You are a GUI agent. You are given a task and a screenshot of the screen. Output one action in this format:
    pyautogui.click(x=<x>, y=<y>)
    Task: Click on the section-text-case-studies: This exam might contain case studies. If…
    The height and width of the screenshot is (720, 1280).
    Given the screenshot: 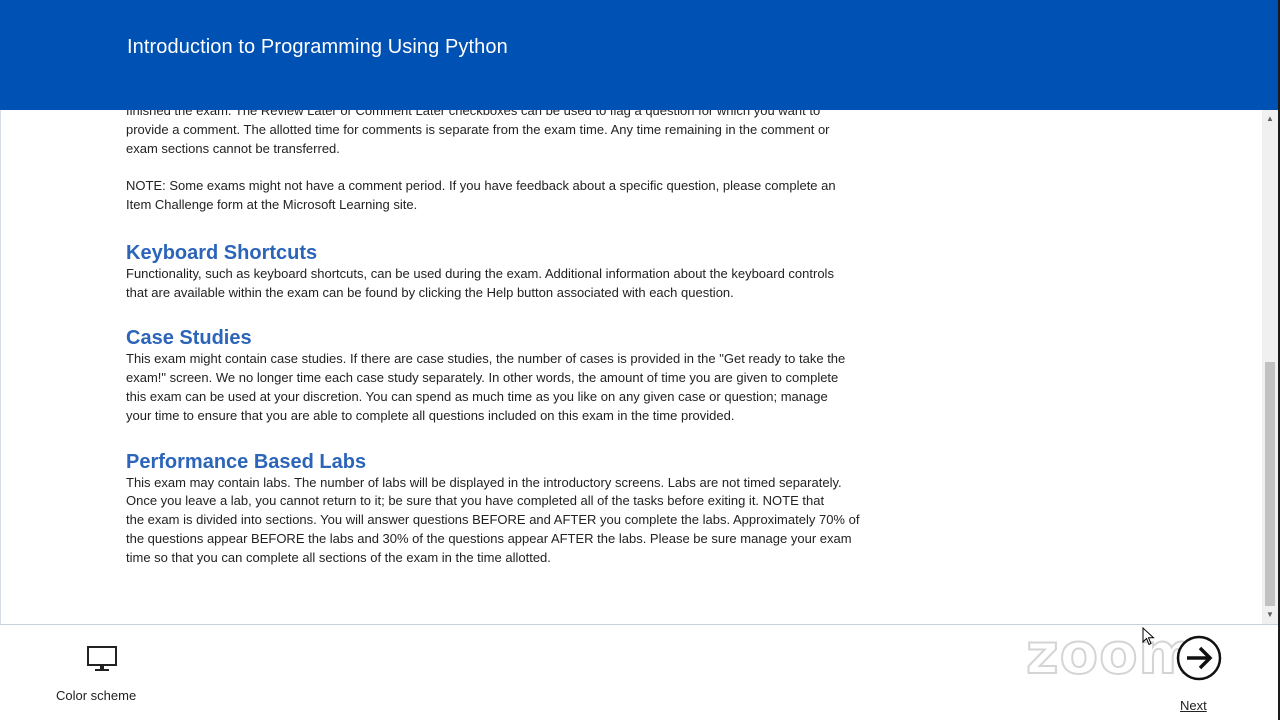 What is the action you would take?
    pyautogui.click(x=511, y=387)
    